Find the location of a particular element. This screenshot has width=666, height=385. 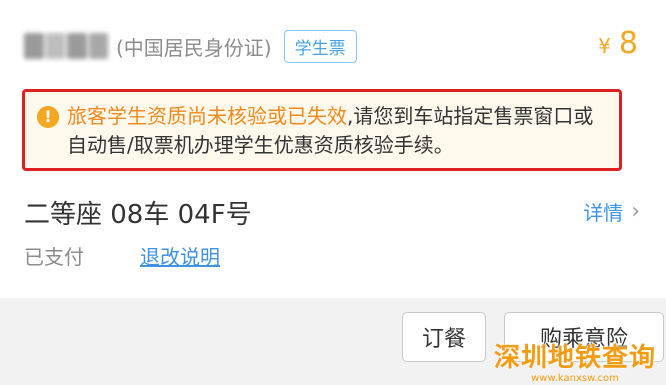

watermark-url: www.kanxsw.com is located at coordinates (575, 378).